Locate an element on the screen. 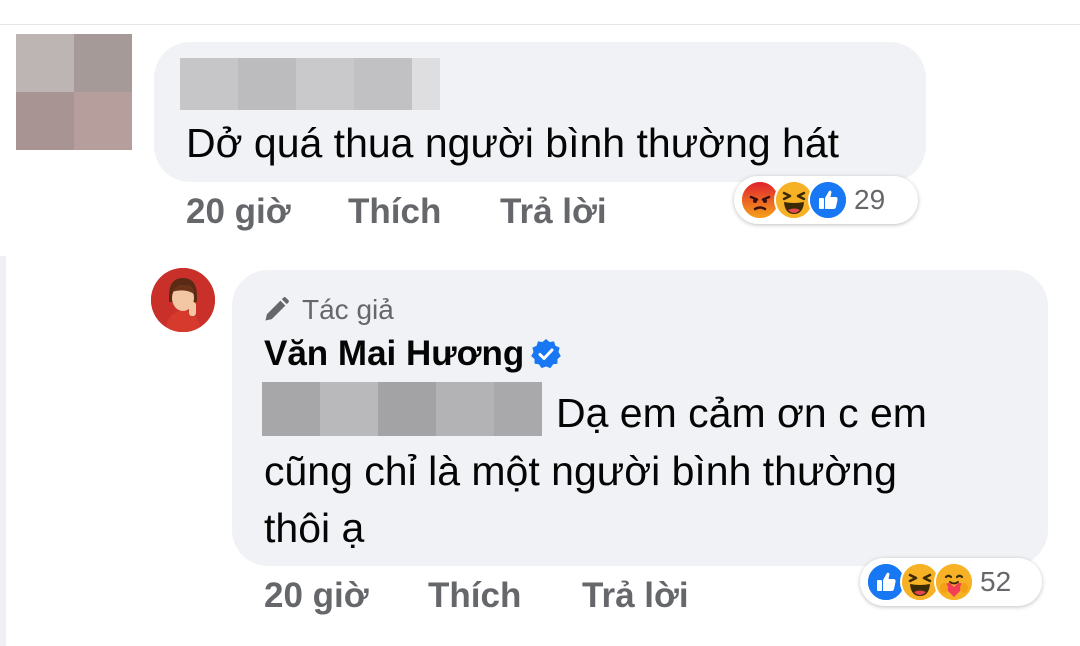 Image resolution: width=1080 pixels, height=646 pixels. care-icon is located at coordinates (954, 582).